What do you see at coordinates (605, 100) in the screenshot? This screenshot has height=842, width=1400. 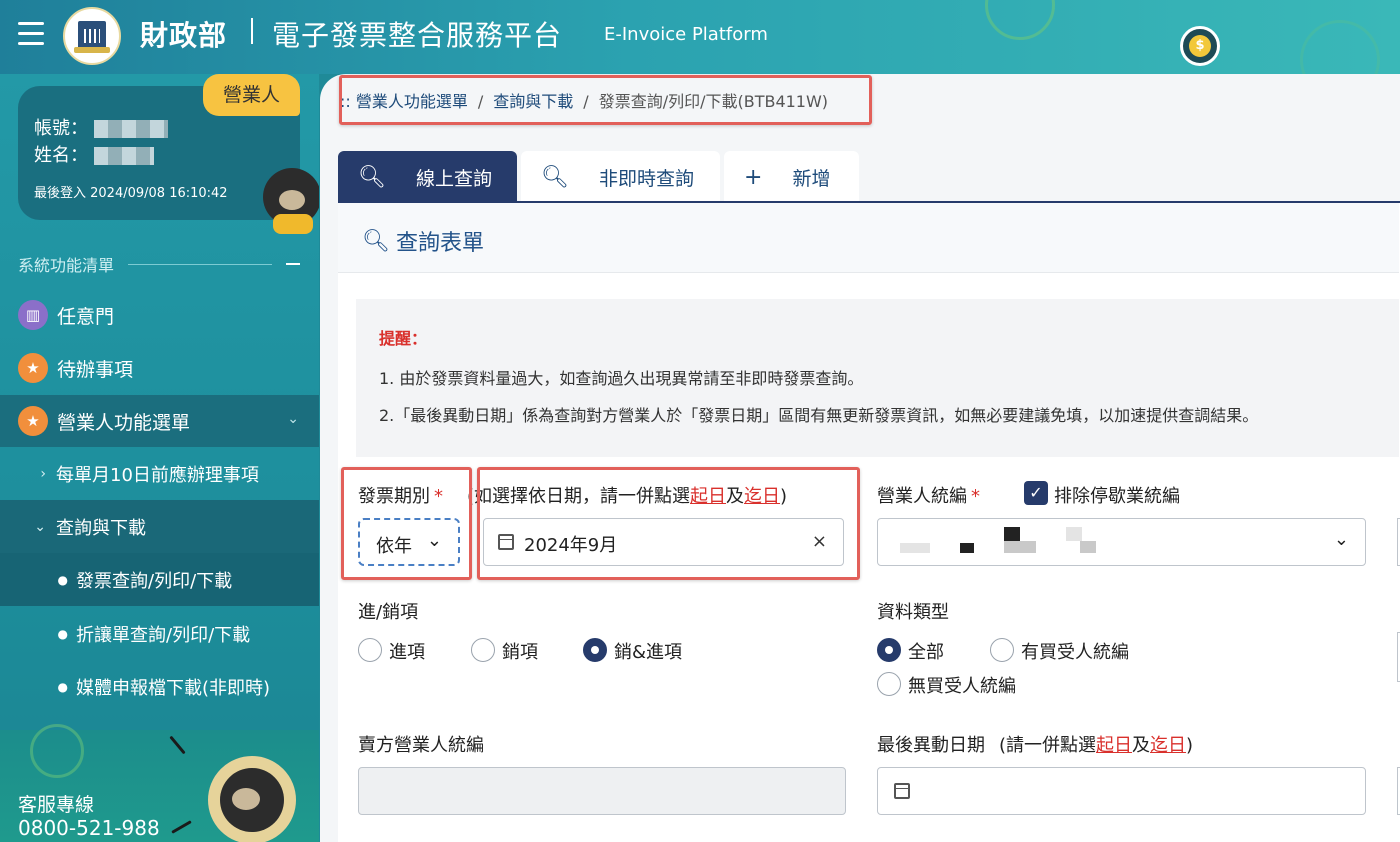 I see `highlight-breadcrumb` at bounding box center [605, 100].